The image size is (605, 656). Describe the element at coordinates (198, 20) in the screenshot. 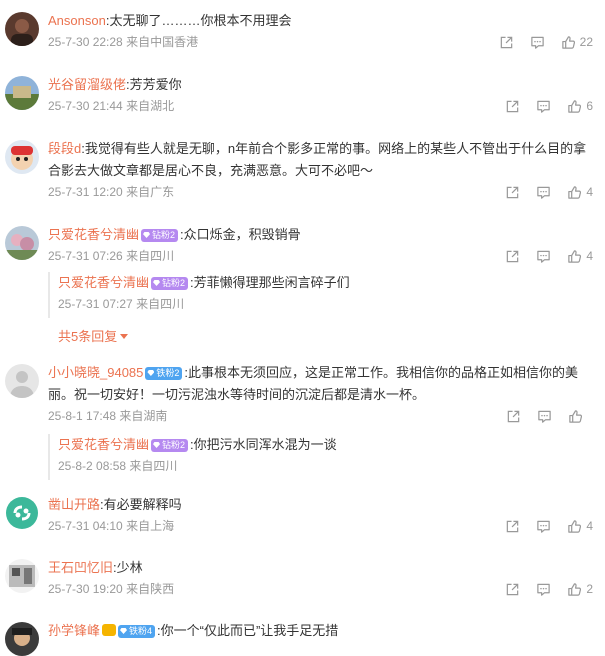

I see `comment-text: :太无聊了………你根本不用理会` at that location.